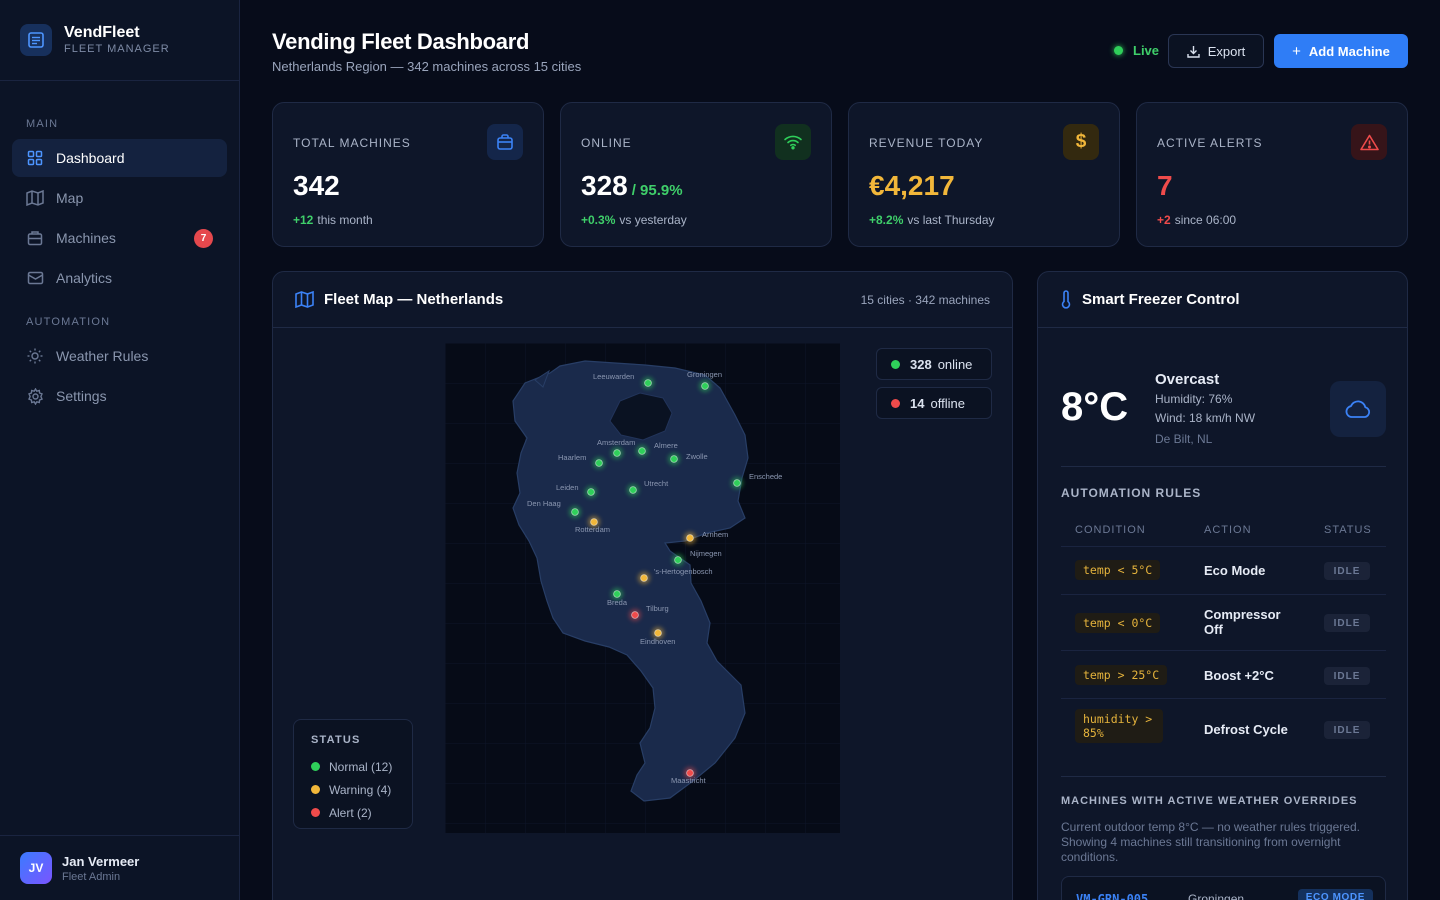  Describe the element at coordinates (203, 238) in the screenshot. I see `machines-alert-badge: 7` at that location.